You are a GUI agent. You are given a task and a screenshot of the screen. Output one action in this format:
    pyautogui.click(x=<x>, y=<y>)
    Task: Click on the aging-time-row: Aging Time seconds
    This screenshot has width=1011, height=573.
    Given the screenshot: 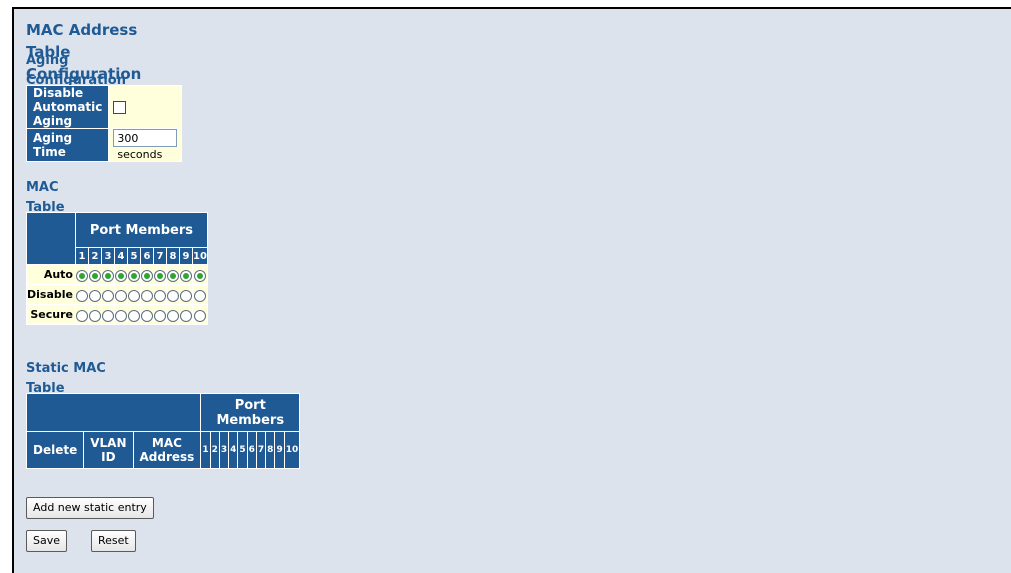 What is the action you would take?
    pyautogui.click(x=104, y=145)
    